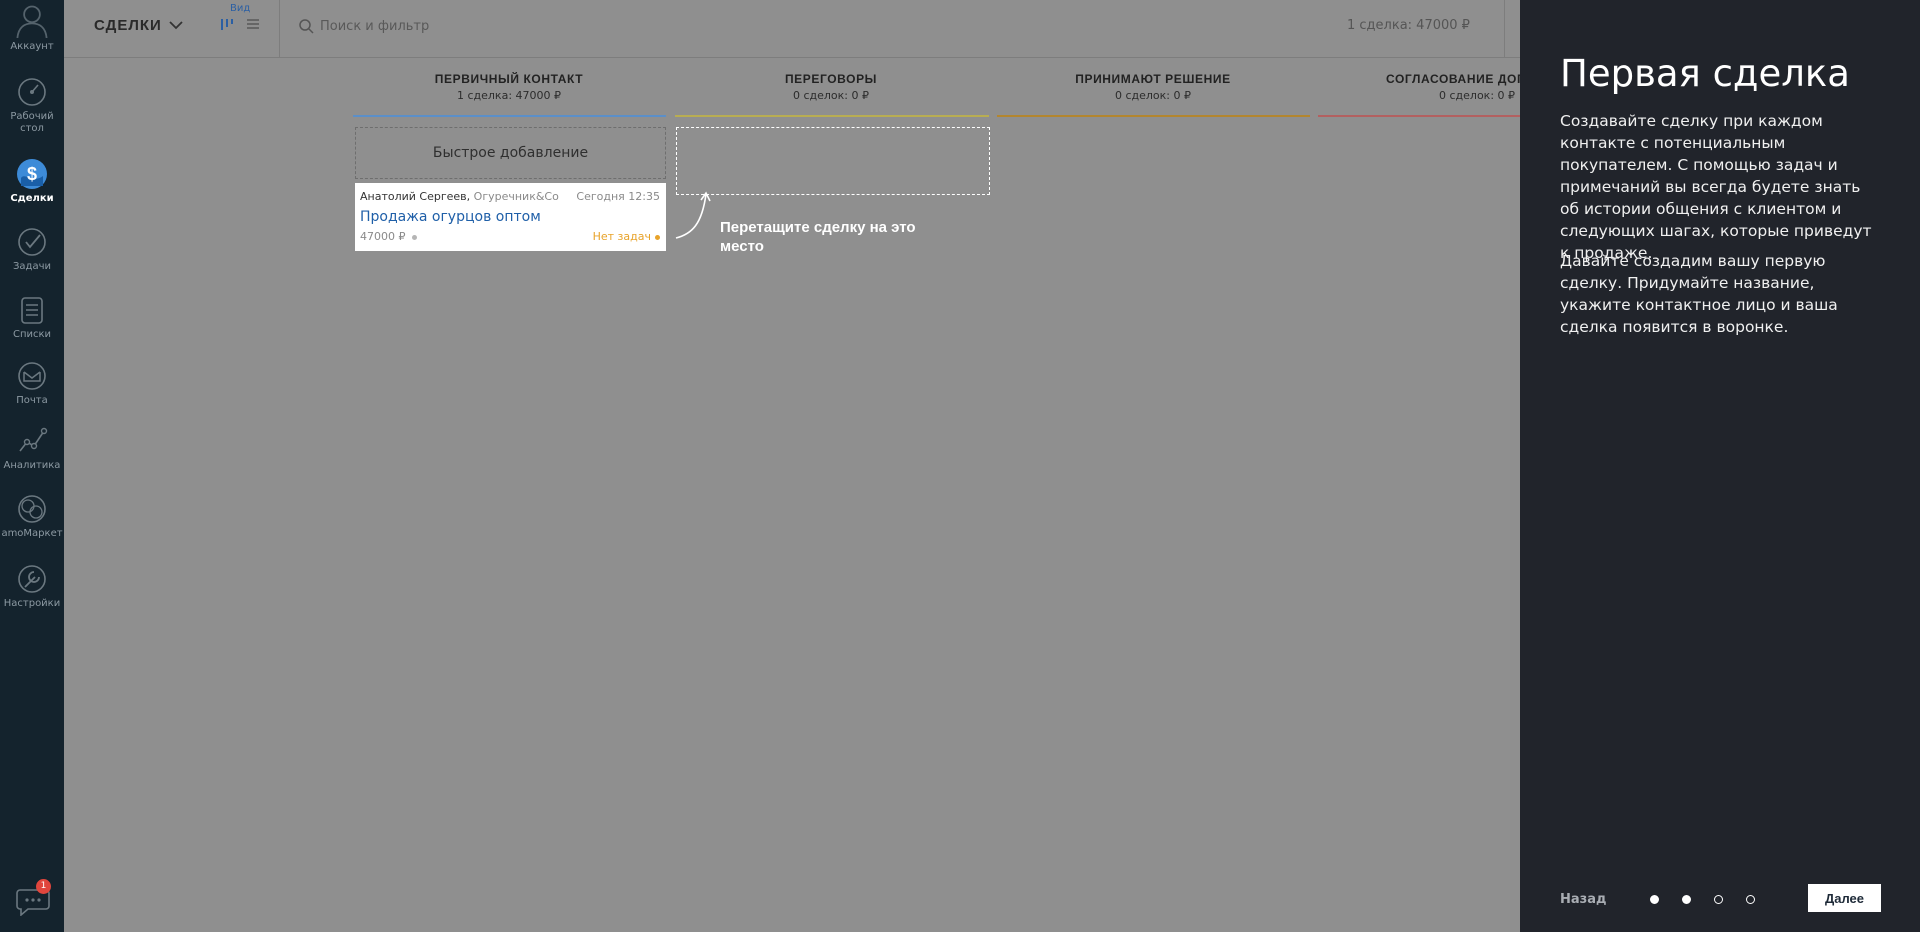 This screenshot has width=1920, height=932. What do you see at coordinates (240, 8) in the screenshot?
I see `view-label: Вид` at bounding box center [240, 8].